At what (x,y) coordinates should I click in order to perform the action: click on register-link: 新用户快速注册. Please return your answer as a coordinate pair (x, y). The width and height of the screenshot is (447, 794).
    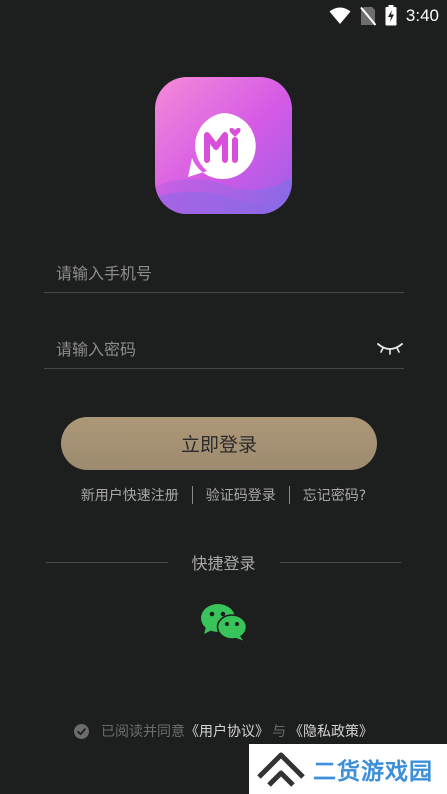
    Looking at the image, I should click on (130, 495).